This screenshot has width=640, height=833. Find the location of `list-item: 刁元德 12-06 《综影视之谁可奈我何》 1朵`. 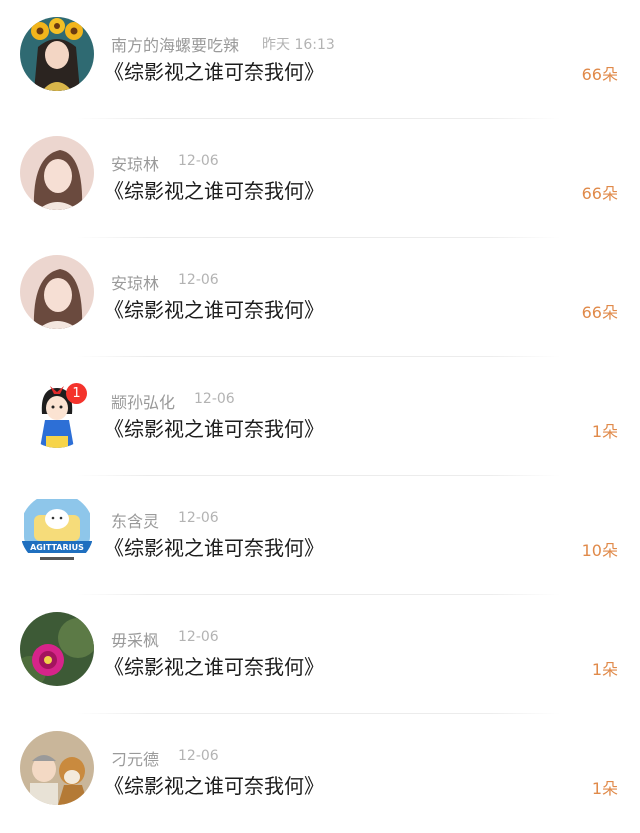

list-item: 刁元德 12-06 《综影视之谁可奈我何》 1朵 is located at coordinates (320, 773).